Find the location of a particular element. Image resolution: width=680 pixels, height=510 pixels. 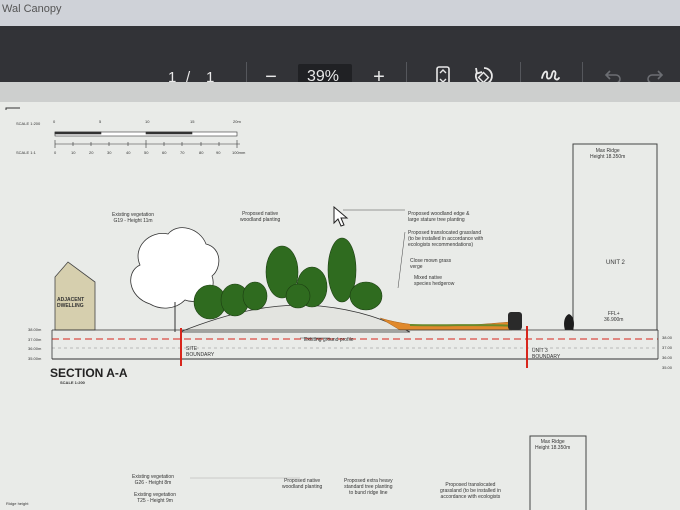

label-proposed-native-top: Proposed native woodland planting is located at coordinates (260, 217).